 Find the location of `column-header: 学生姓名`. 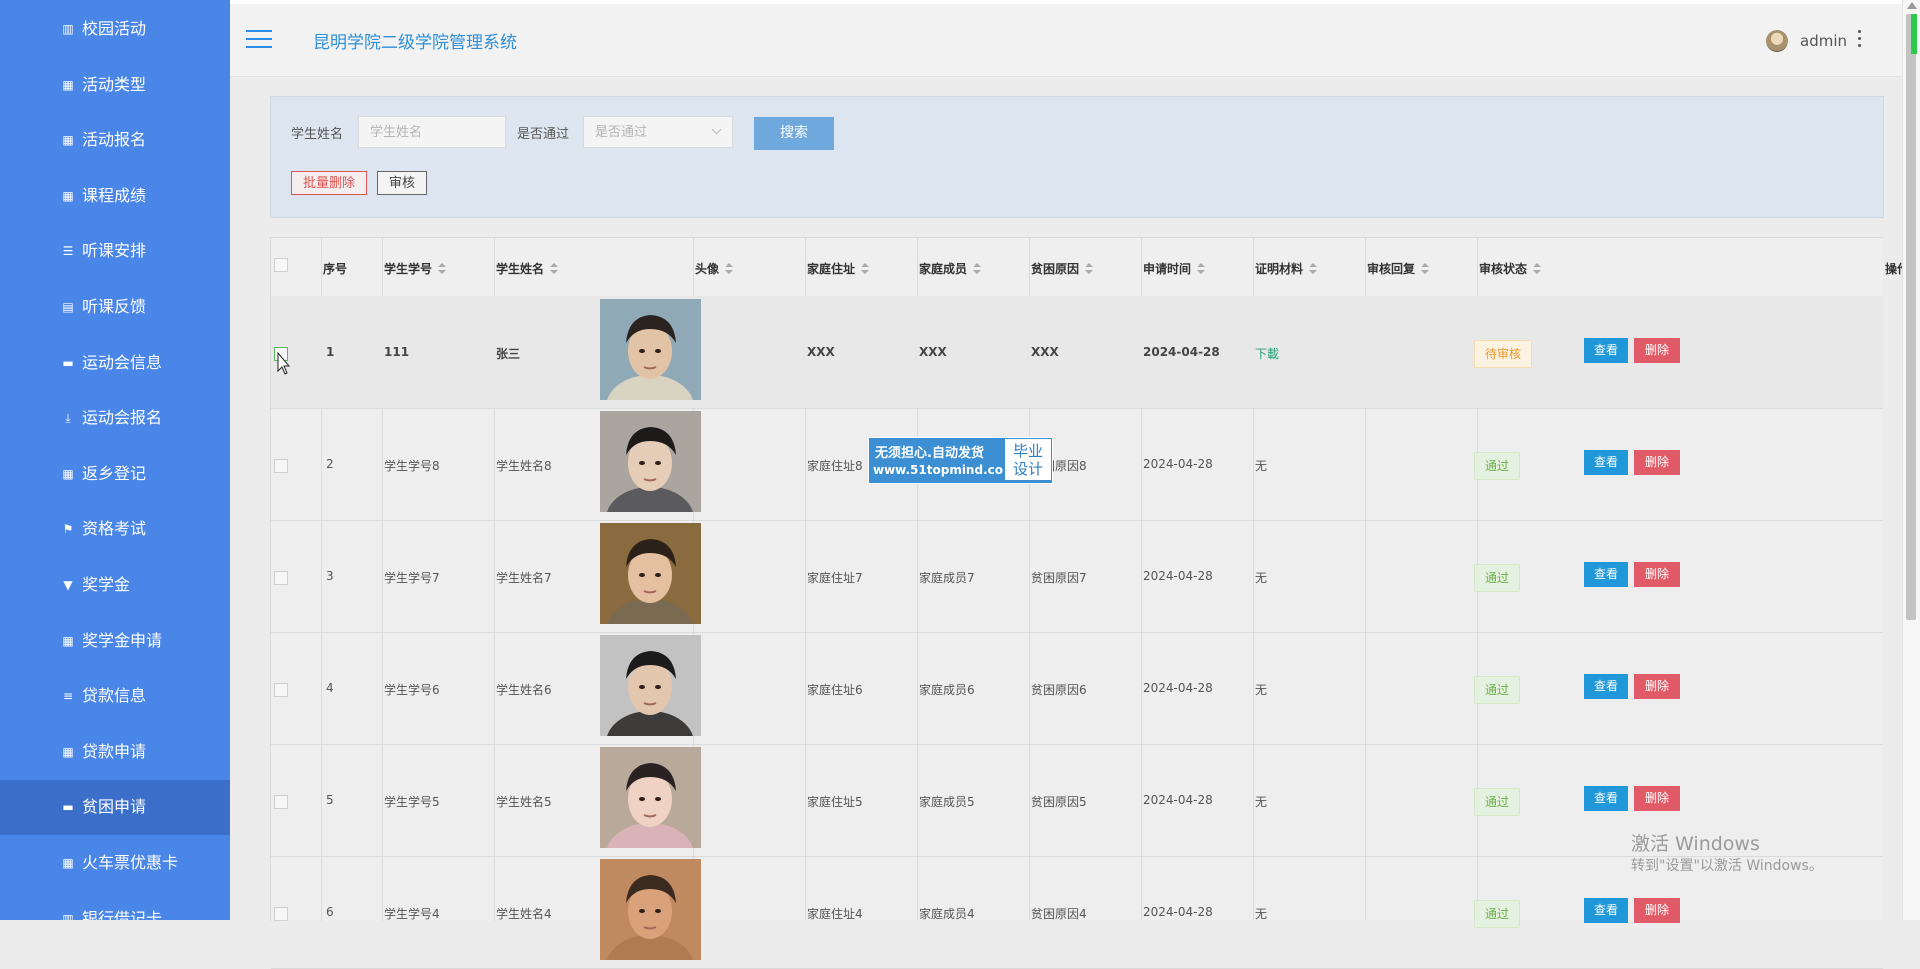

column-header: 学生姓名 is located at coordinates (527, 268).